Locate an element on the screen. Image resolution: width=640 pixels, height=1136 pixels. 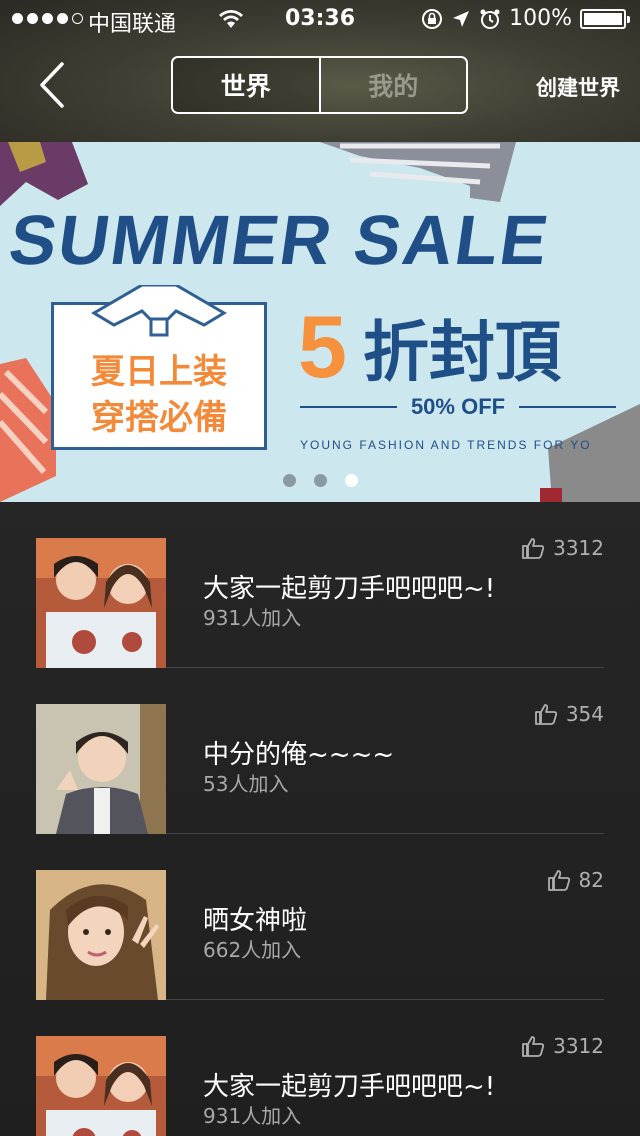
world-members: 662人加入 is located at coordinates (252, 950).